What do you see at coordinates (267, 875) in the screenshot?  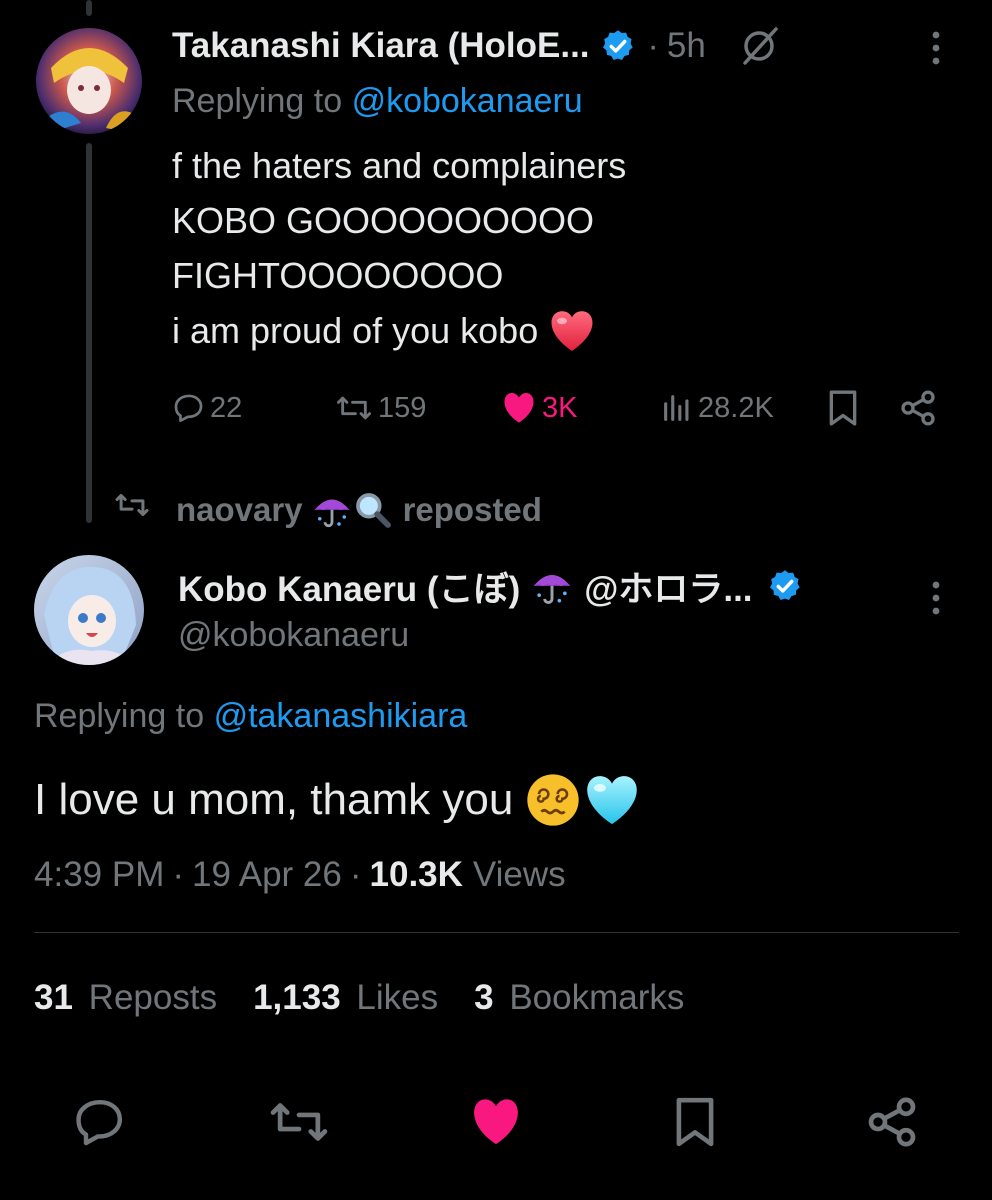 I see `tweet-date: 19 Apr 26` at bounding box center [267, 875].